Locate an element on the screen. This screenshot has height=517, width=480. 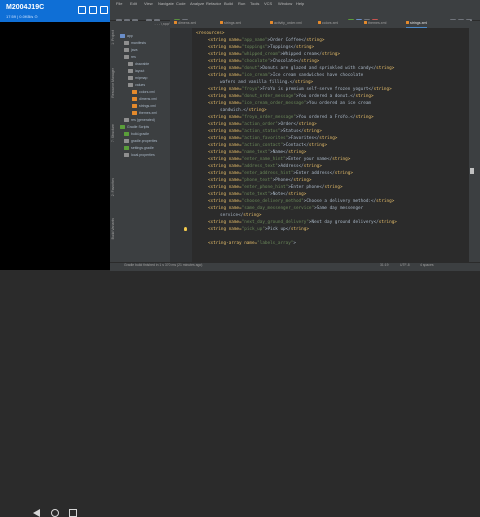
code-name: "donut_order_message" is located at coordinates (268, 96).